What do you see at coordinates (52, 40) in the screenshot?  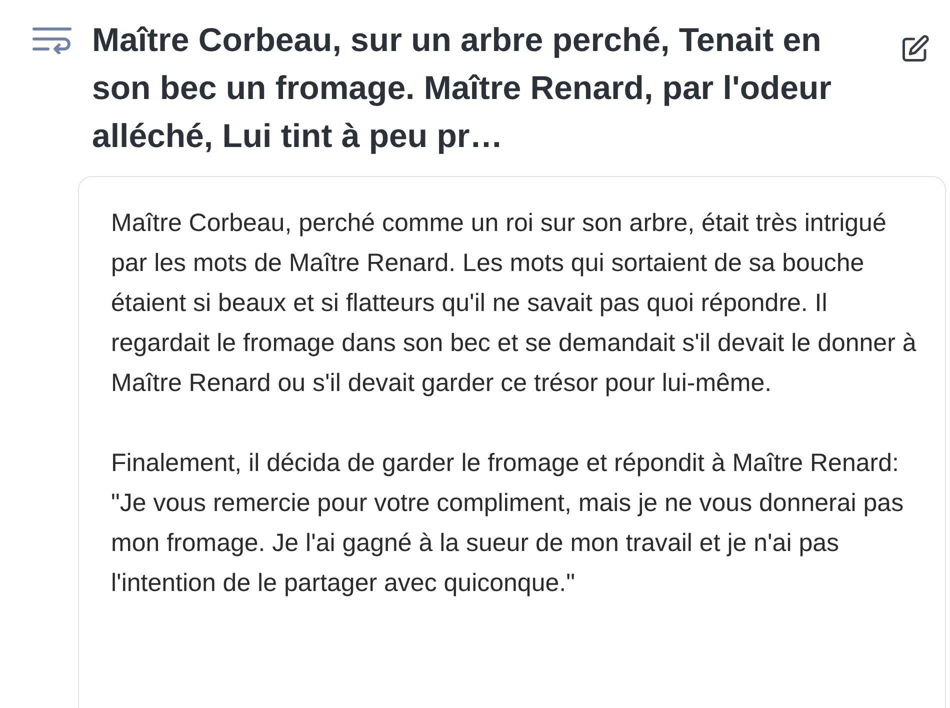 I see `wrap-text-icon` at bounding box center [52, 40].